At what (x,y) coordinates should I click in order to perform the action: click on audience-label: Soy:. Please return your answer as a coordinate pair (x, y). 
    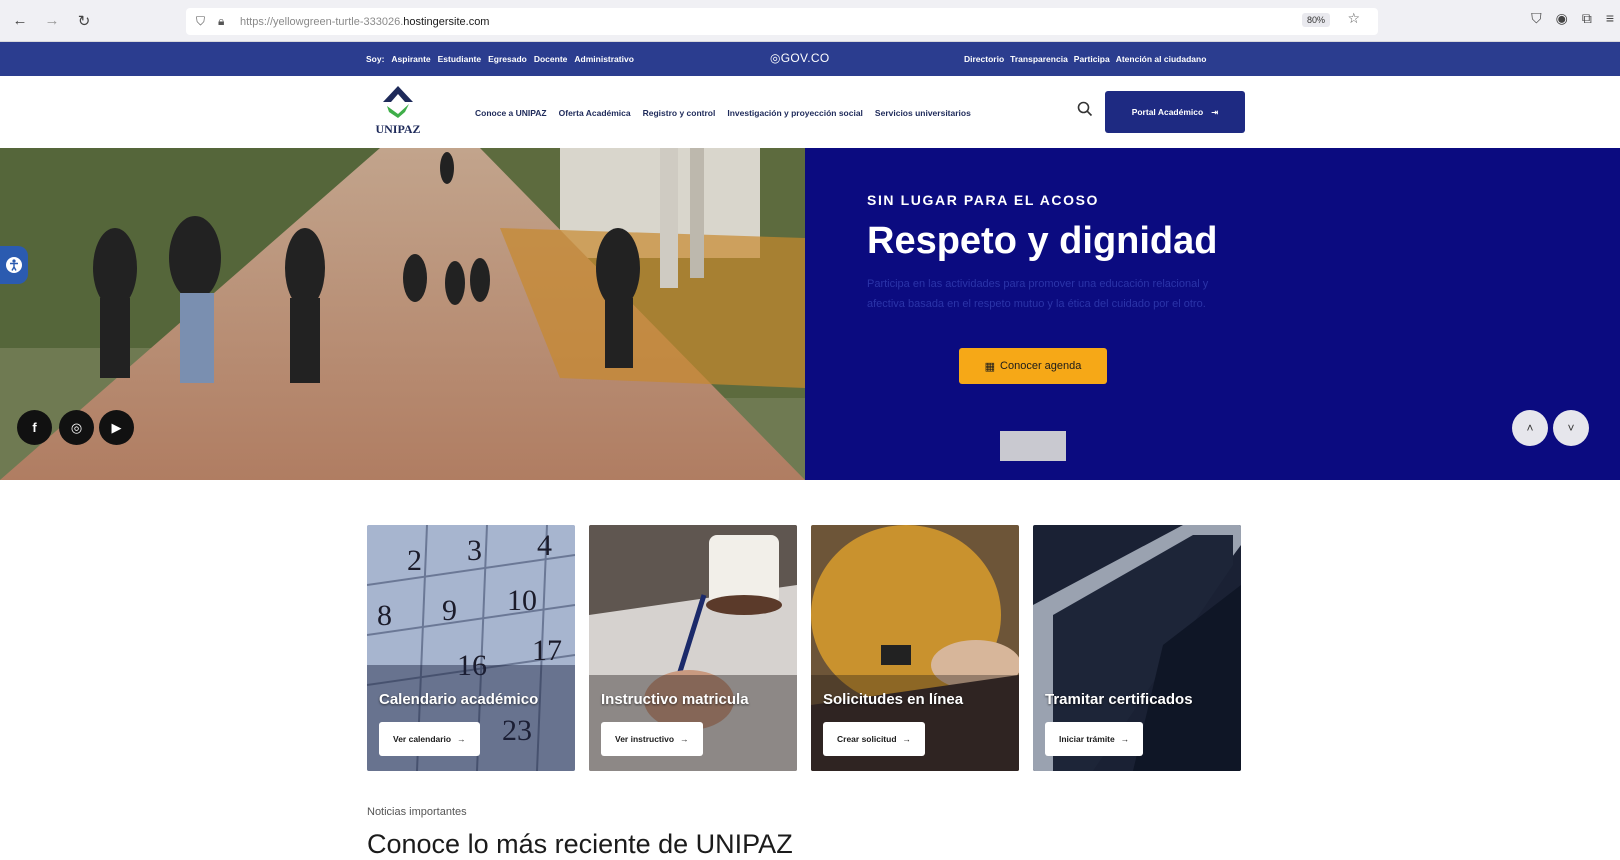
    Looking at the image, I should click on (375, 59).